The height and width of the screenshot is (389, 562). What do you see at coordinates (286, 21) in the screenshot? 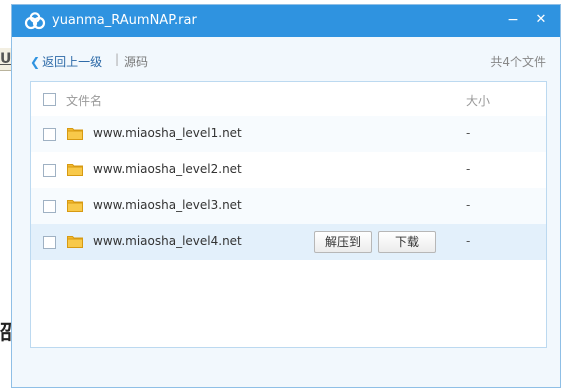
I see `dialog-titlebar: yuanma_RAumNAP.rar − ✕` at bounding box center [286, 21].